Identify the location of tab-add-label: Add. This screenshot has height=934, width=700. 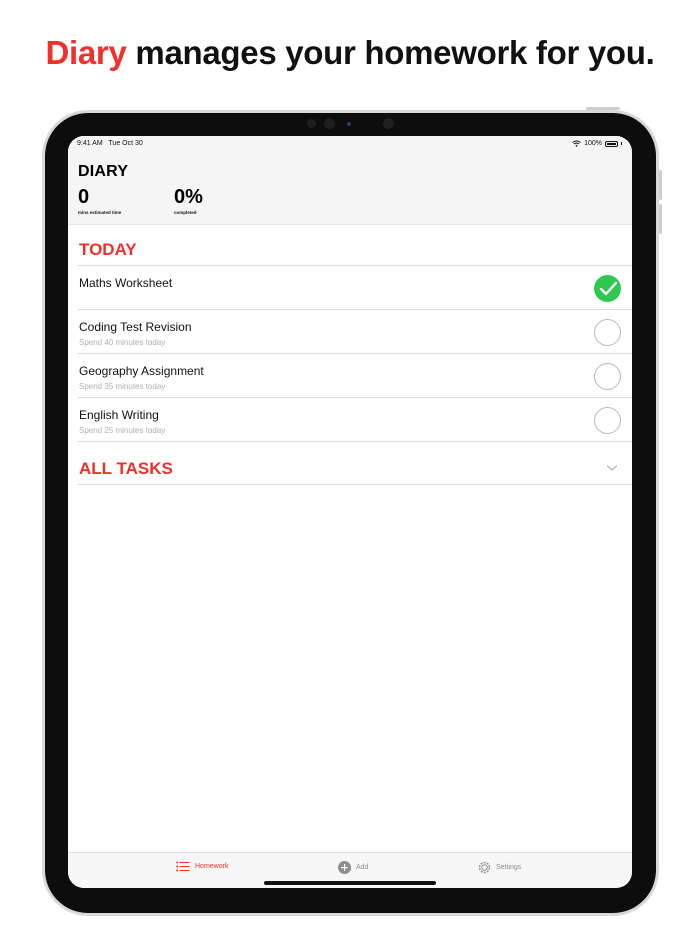
(362, 867).